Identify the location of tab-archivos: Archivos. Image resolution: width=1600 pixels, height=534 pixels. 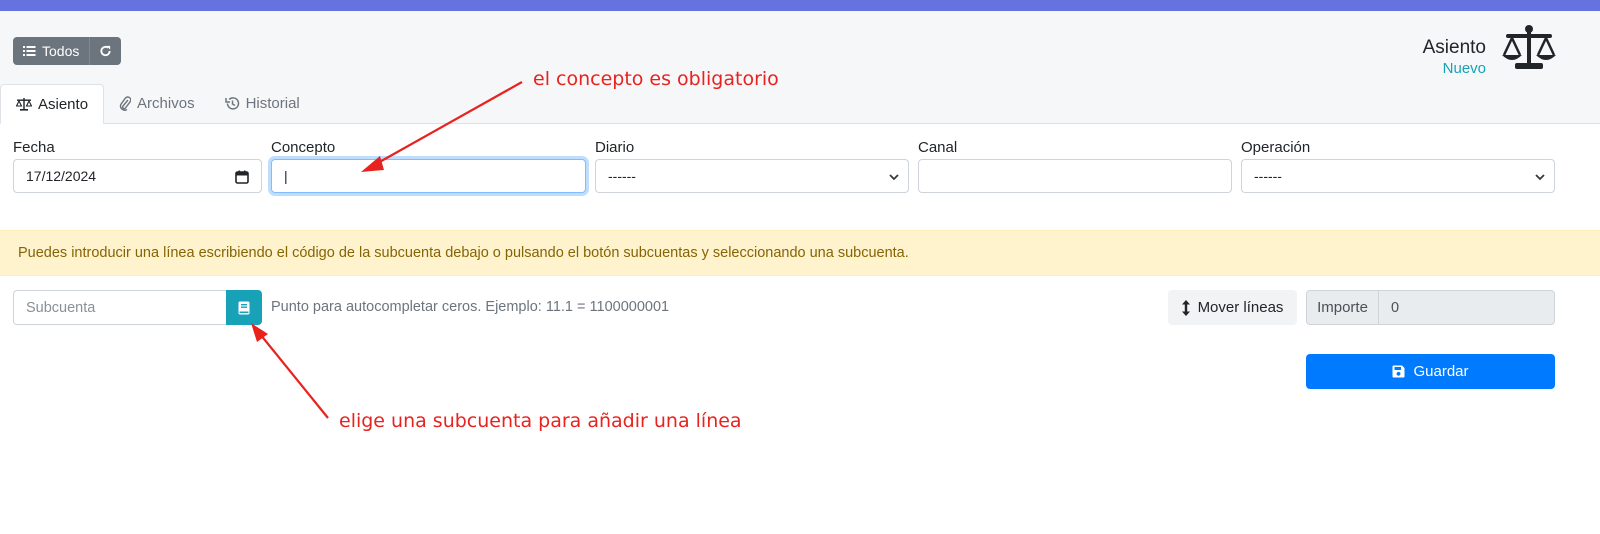
(157, 103).